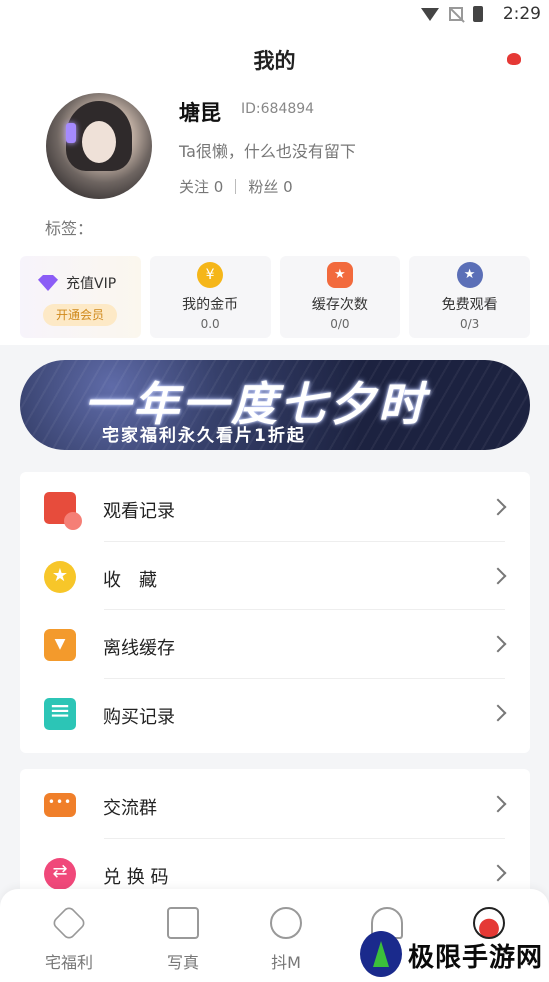 The image size is (549, 982). What do you see at coordinates (469, 305) in the screenshot?
I see `free-watch-label: 免费观看` at bounding box center [469, 305].